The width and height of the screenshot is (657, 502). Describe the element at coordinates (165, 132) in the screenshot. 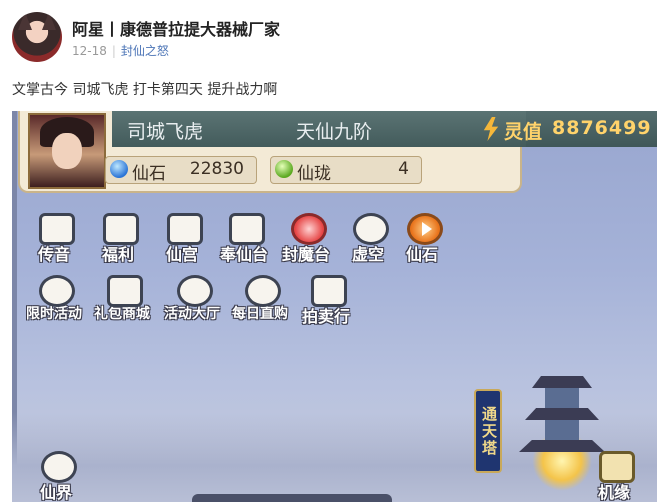

I see `player-name: 司城飞虎` at that location.